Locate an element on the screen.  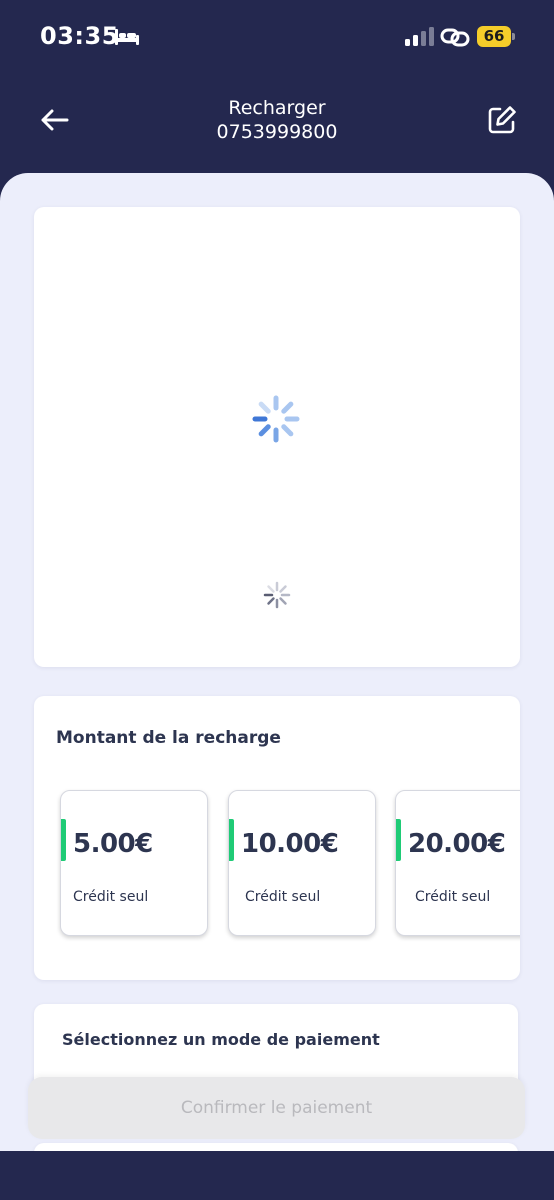
phone-number: 0753999800 is located at coordinates (277, 132).